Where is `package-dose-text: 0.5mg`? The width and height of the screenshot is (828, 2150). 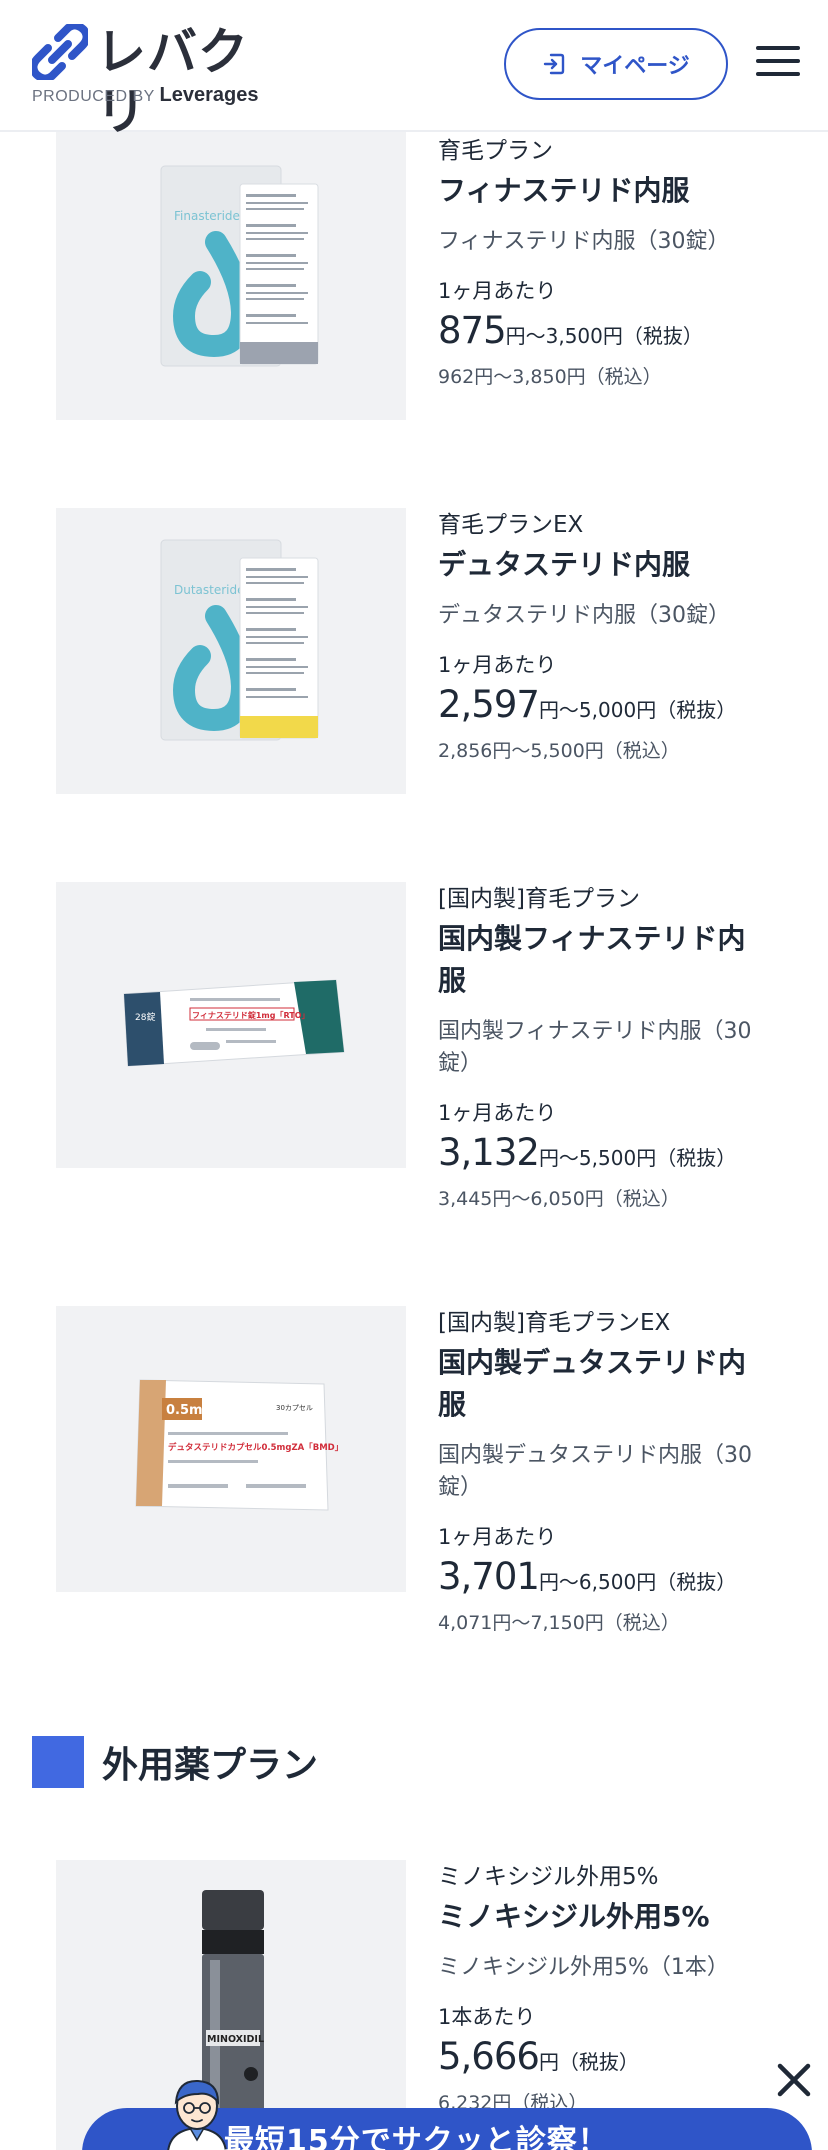 package-dose-text: 0.5mg is located at coordinates (189, 1410).